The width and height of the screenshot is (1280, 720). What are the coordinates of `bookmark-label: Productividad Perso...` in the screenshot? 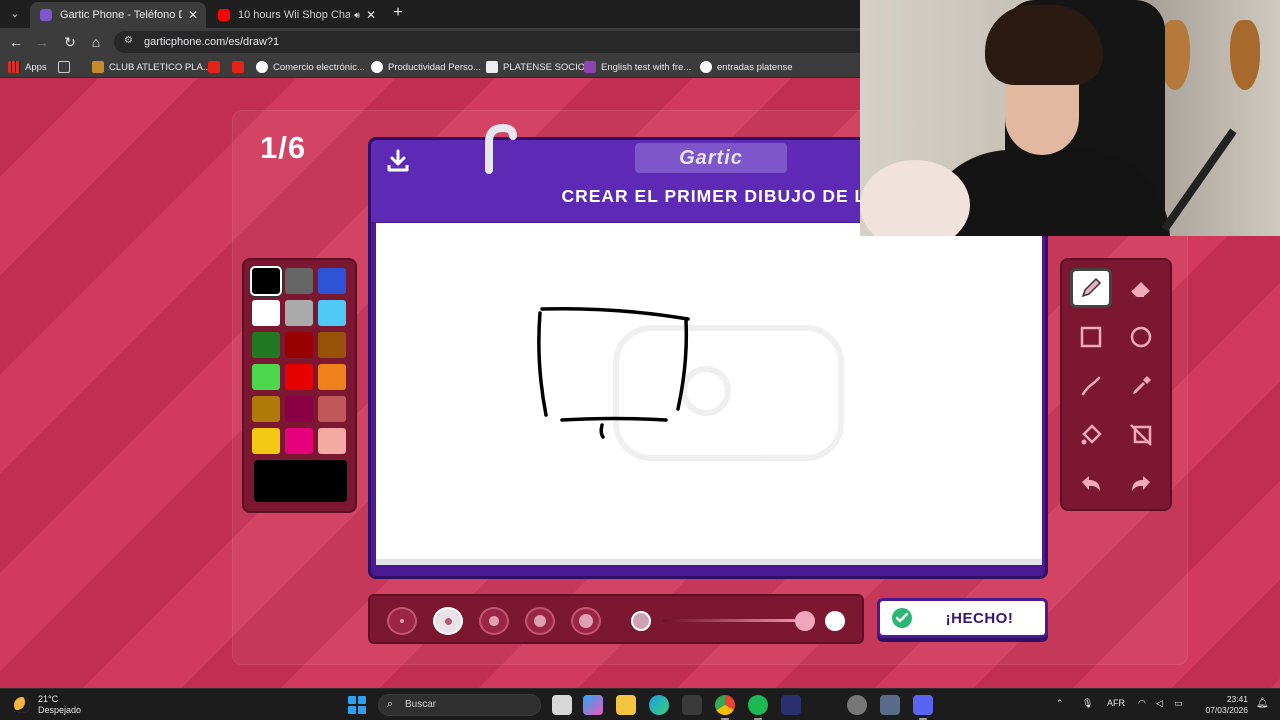 It's located at (434, 67).